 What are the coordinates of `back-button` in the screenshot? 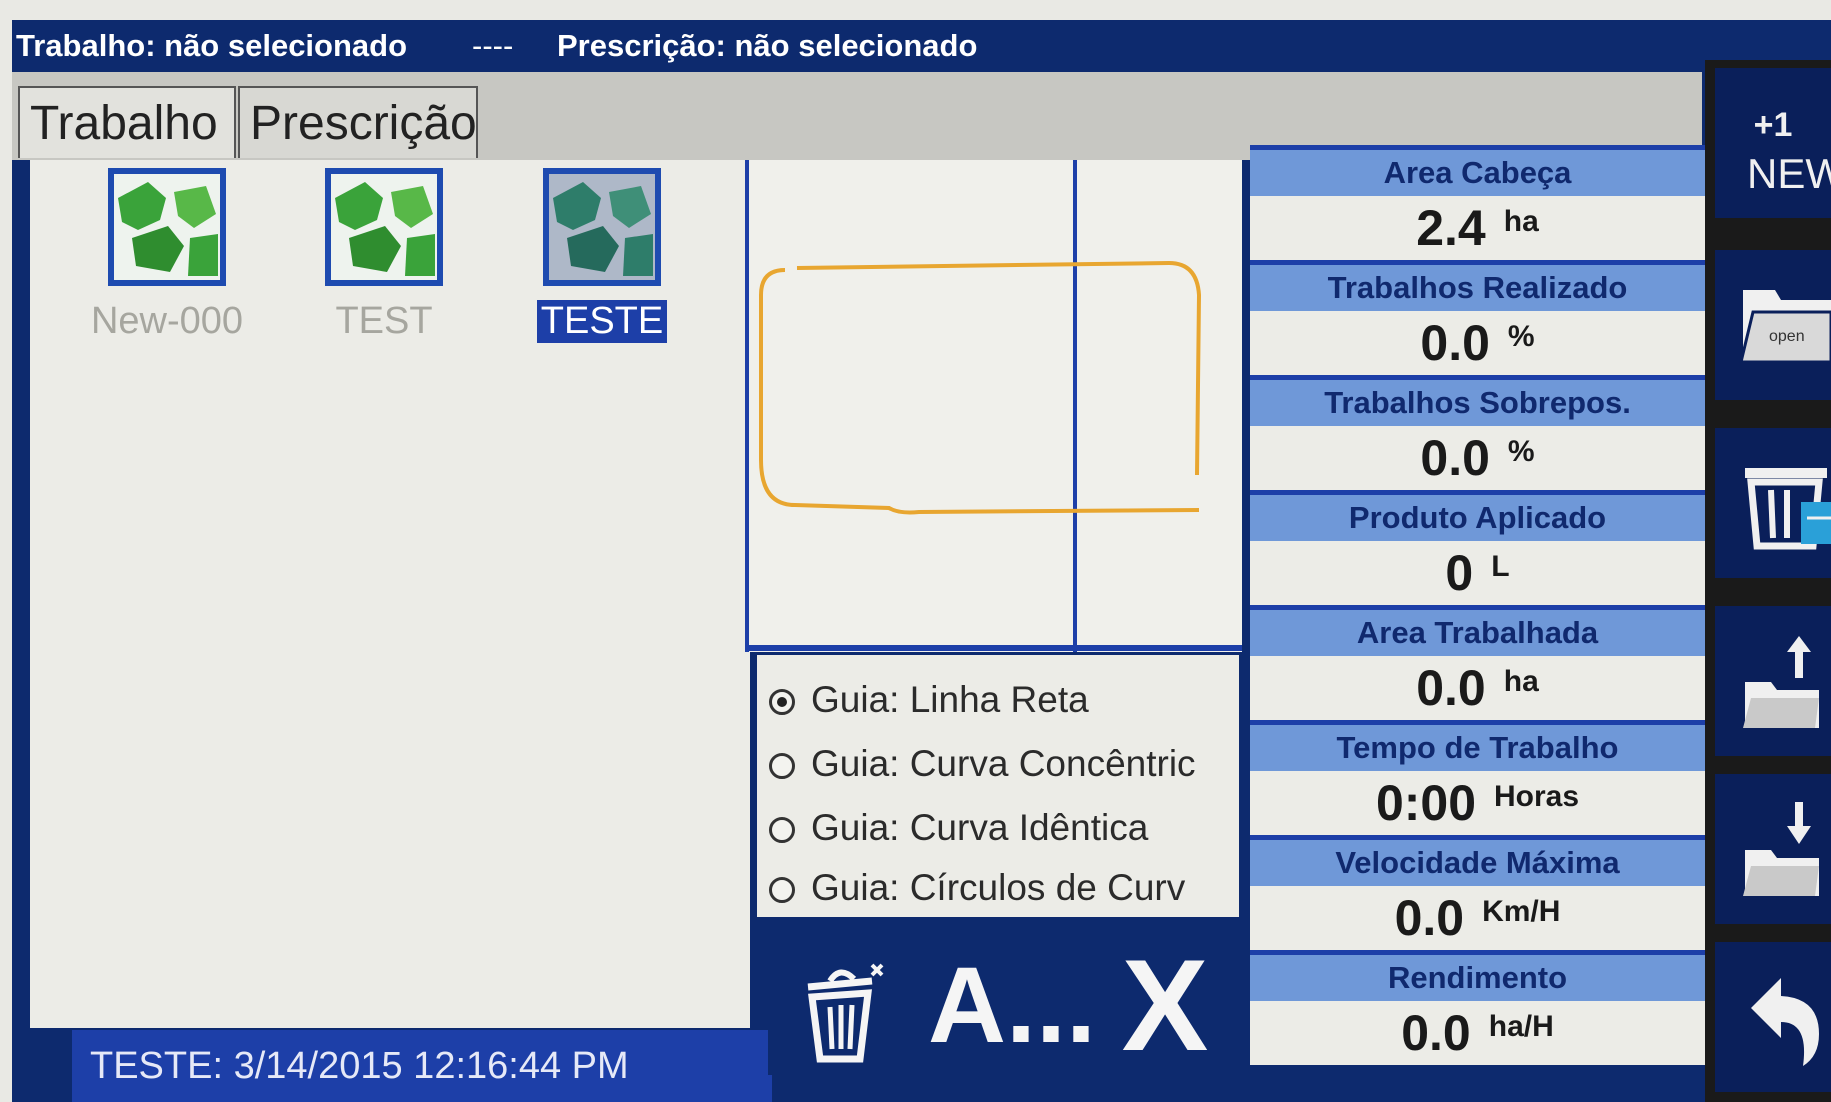 It's located at (1773, 1017).